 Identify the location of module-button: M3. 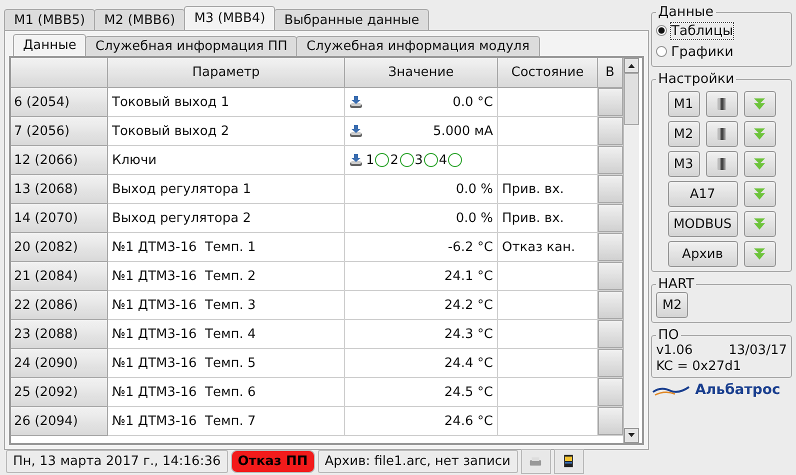
(684, 164).